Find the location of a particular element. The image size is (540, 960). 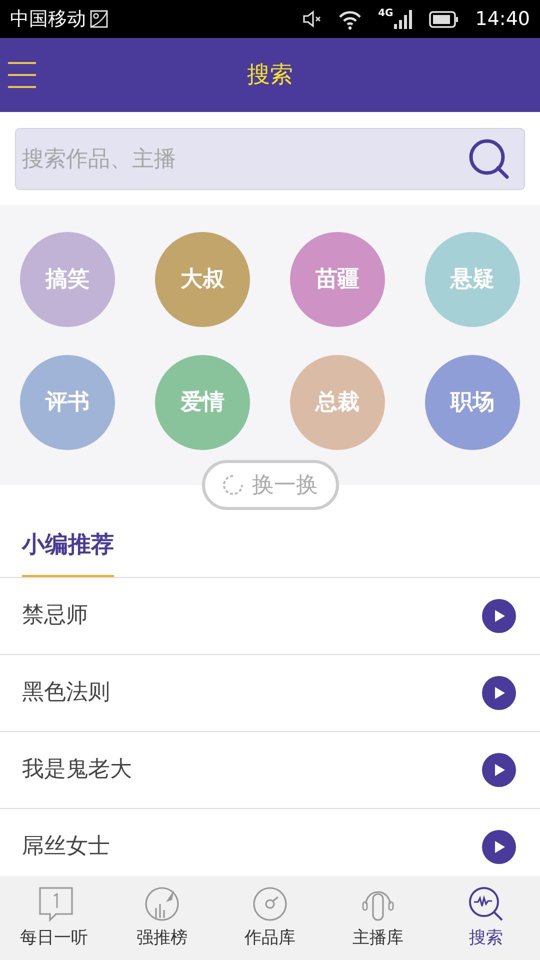

image-icon is located at coordinates (99, 19).